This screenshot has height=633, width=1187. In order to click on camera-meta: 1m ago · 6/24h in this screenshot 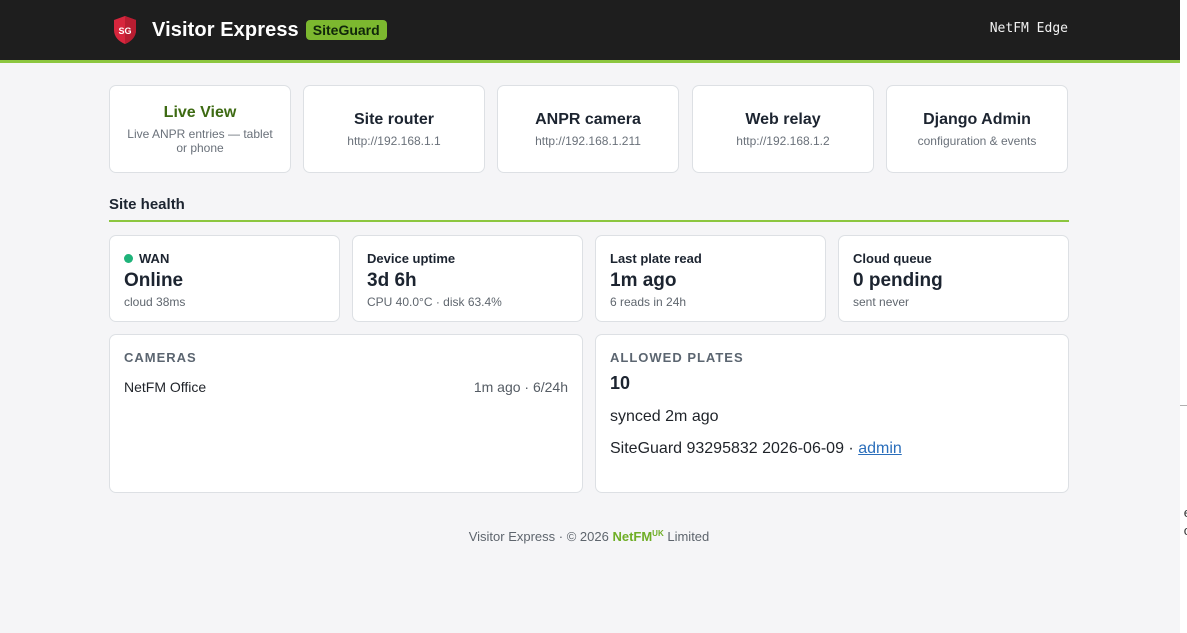, I will do `click(520, 387)`.